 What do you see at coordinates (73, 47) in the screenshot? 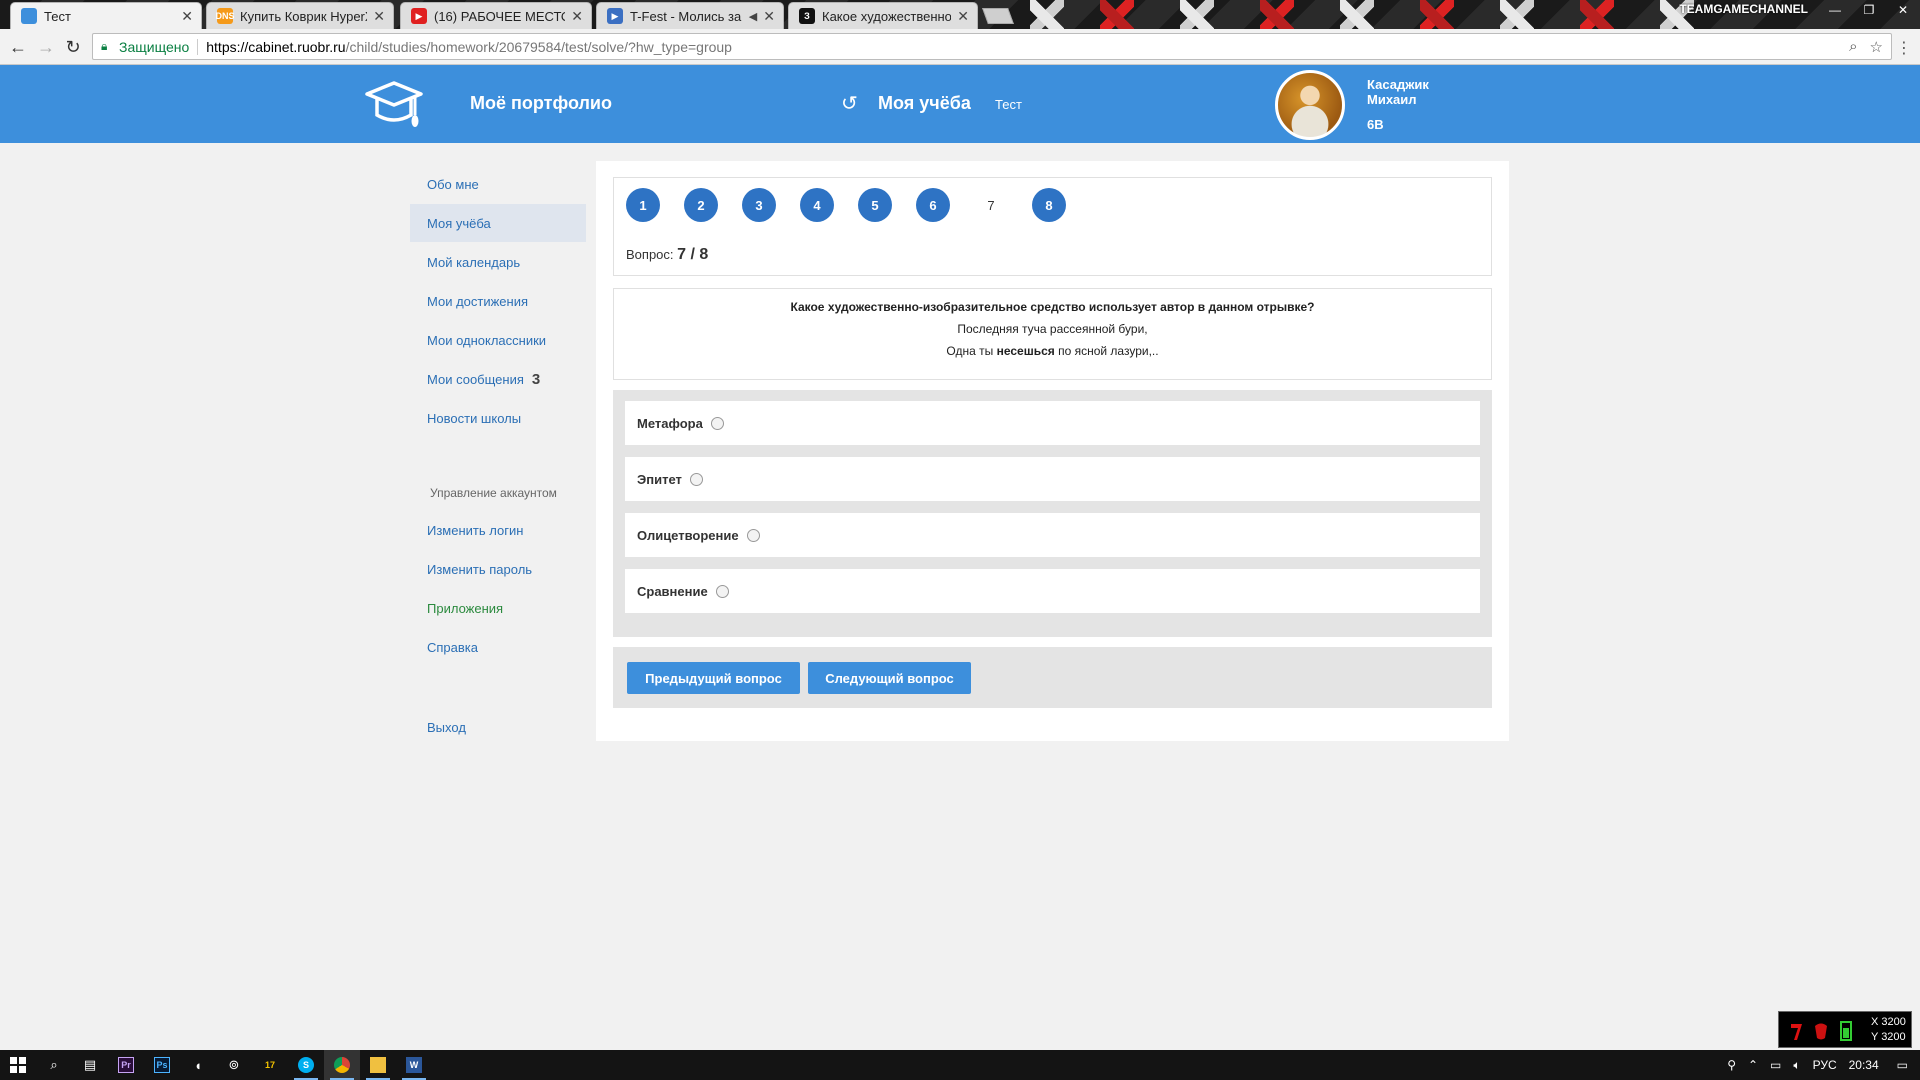
I see `reload-icon: ↻` at bounding box center [73, 47].